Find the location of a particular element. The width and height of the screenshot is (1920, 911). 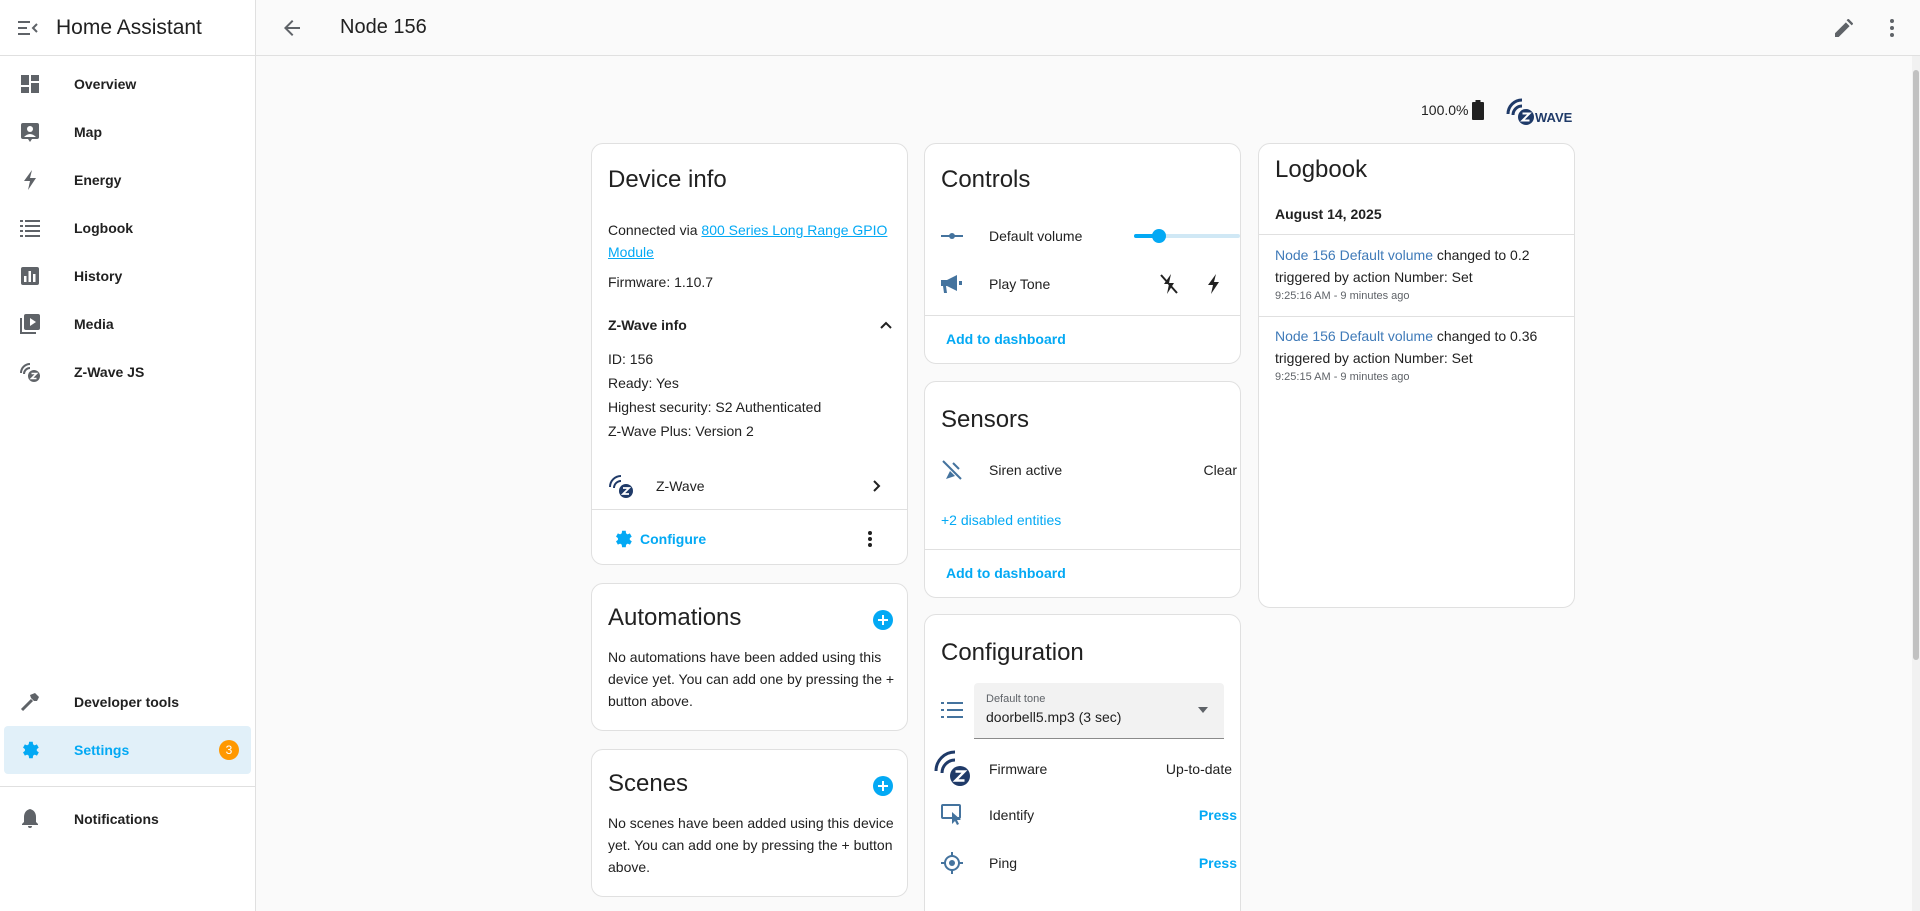

sidebar-item-map: Map is located at coordinates (127, 132).